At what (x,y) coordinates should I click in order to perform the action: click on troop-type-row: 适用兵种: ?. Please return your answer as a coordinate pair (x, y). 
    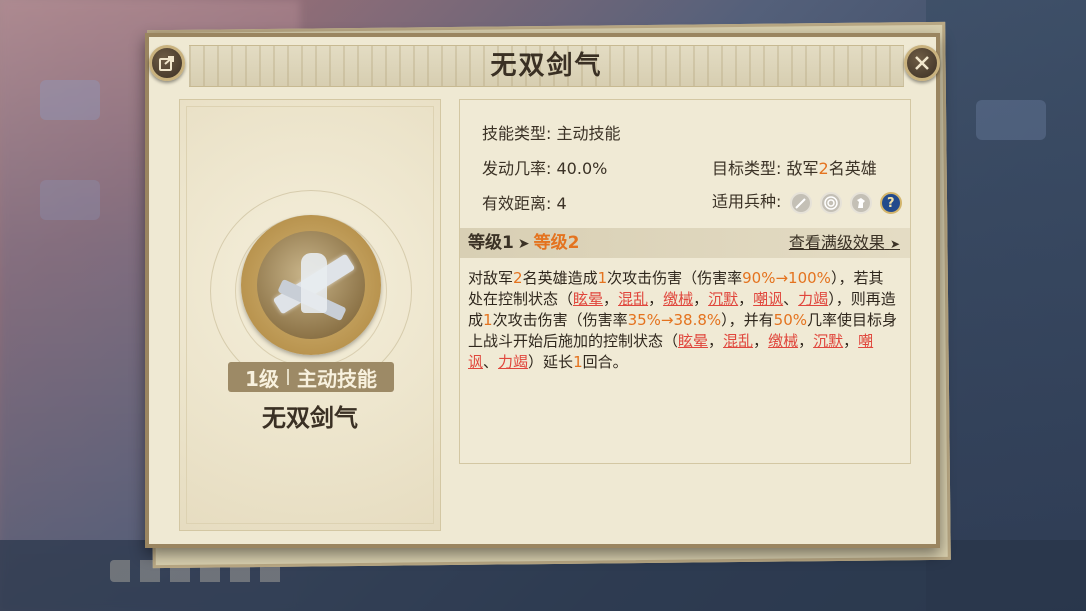
    Looking at the image, I should click on (807, 201).